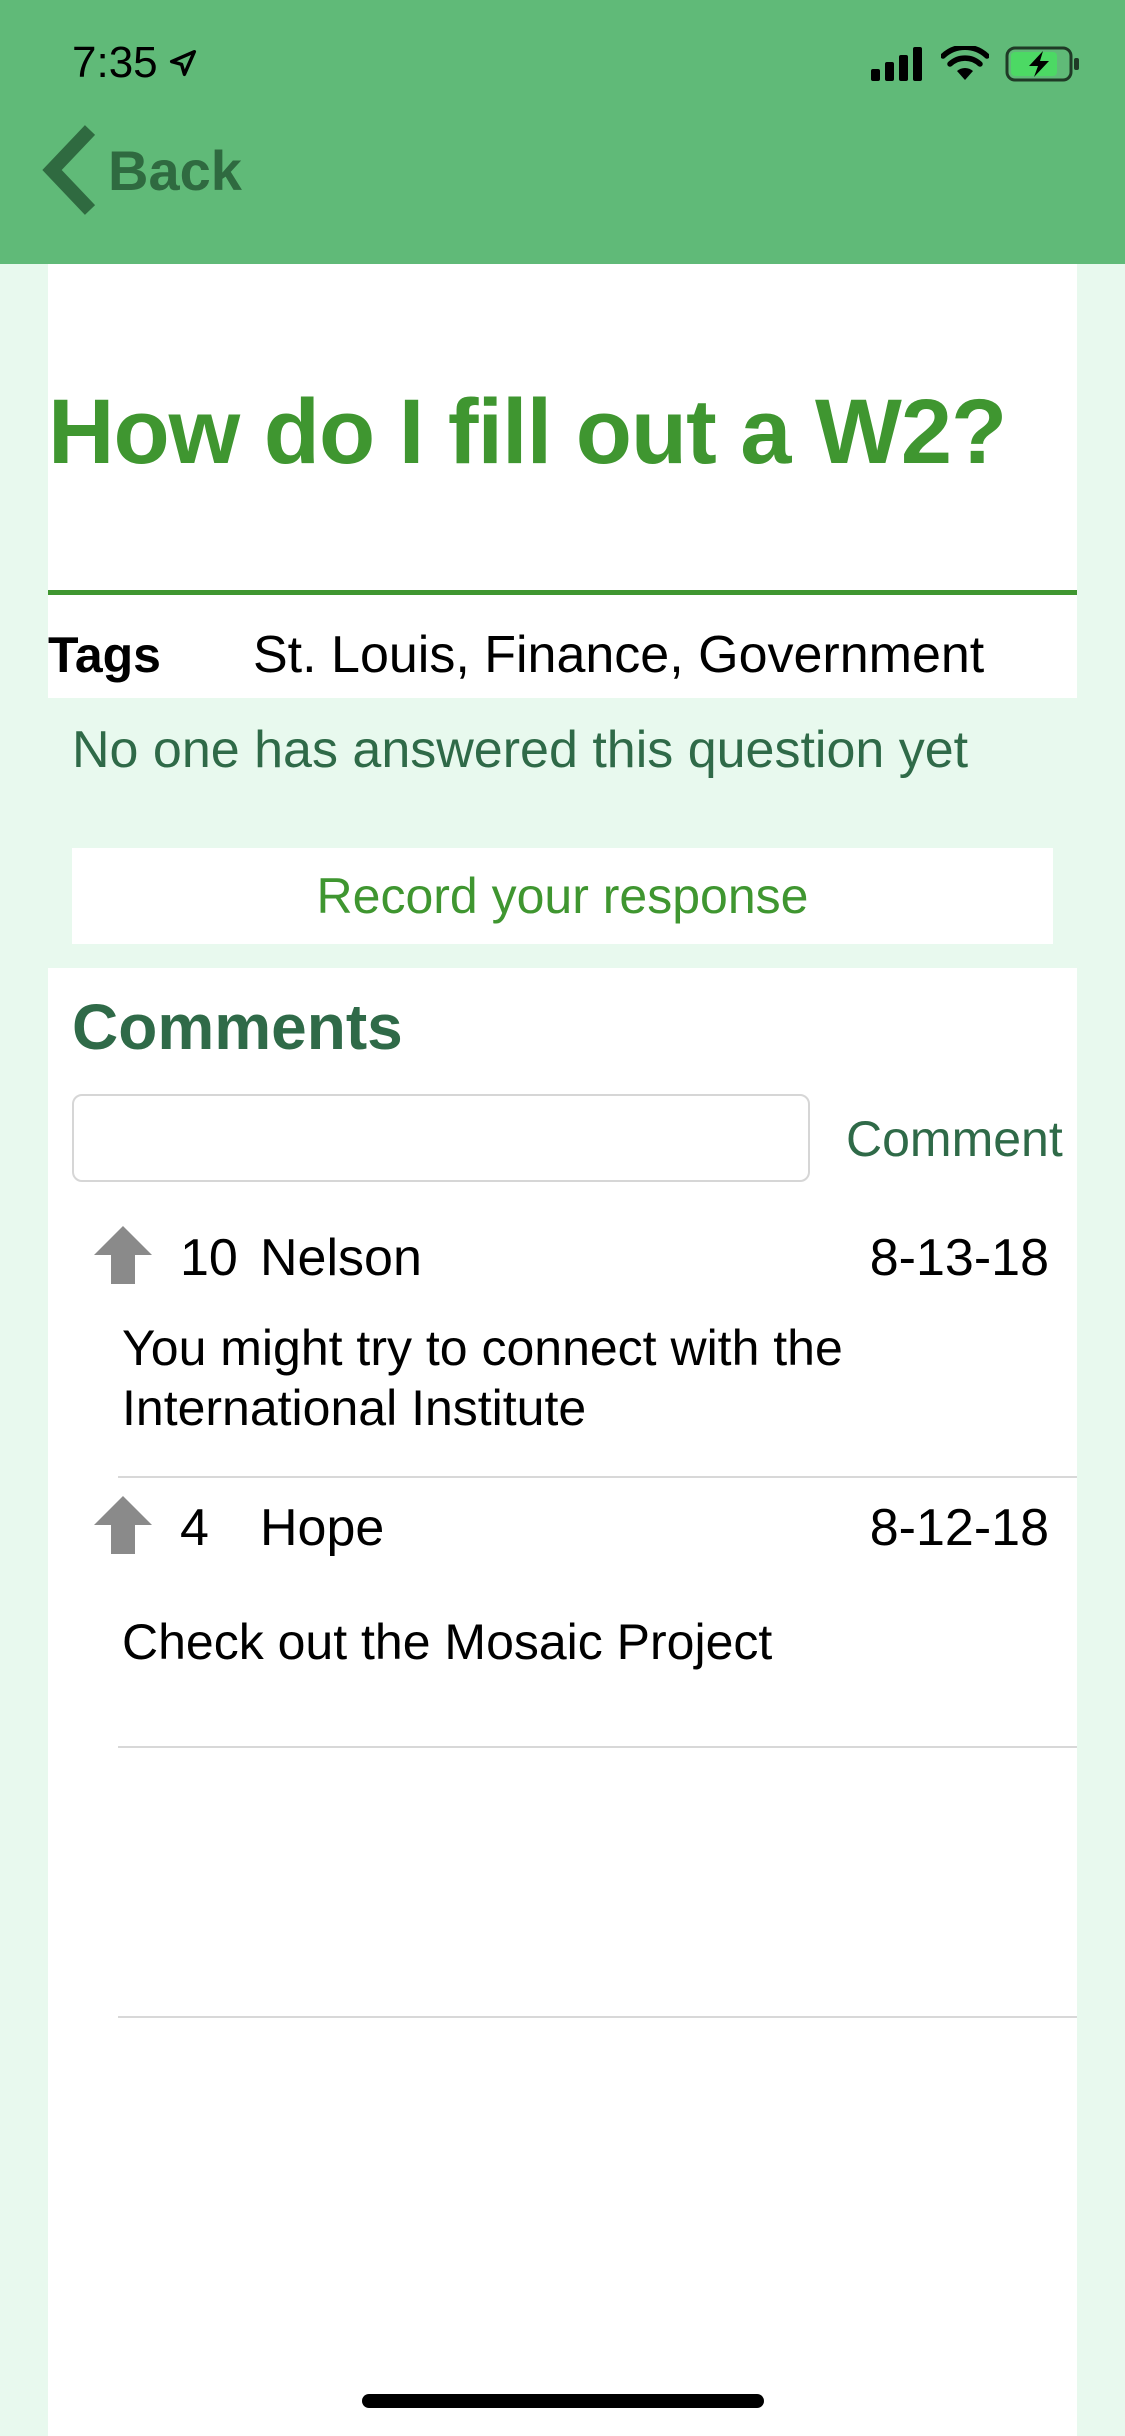 Image resolution: width=1125 pixels, height=2436 pixels. Describe the element at coordinates (562, 1258) in the screenshot. I see `comment-header: 10 Nelson 8-13-18` at that location.